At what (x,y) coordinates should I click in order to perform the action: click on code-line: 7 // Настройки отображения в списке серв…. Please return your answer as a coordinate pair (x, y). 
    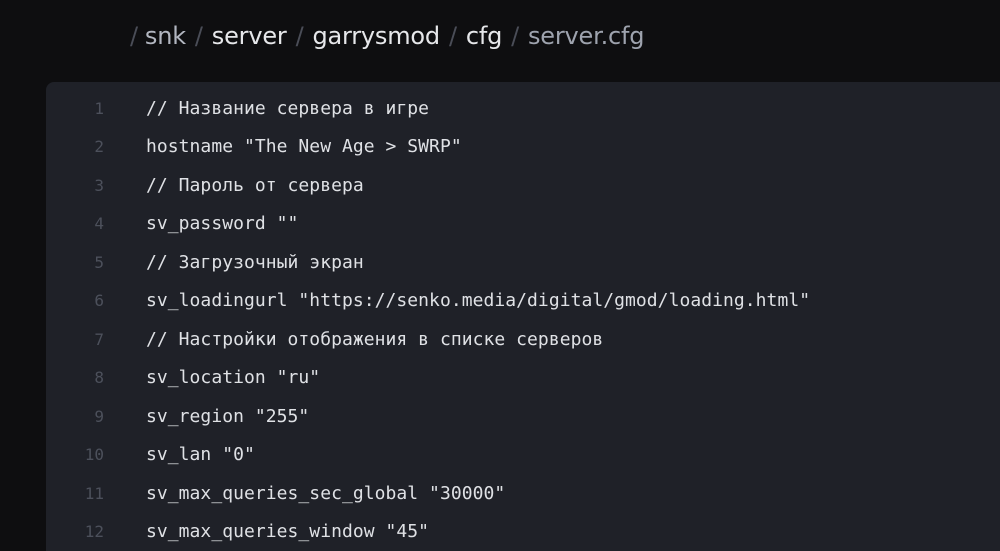
    Looking at the image, I should click on (523, 339).